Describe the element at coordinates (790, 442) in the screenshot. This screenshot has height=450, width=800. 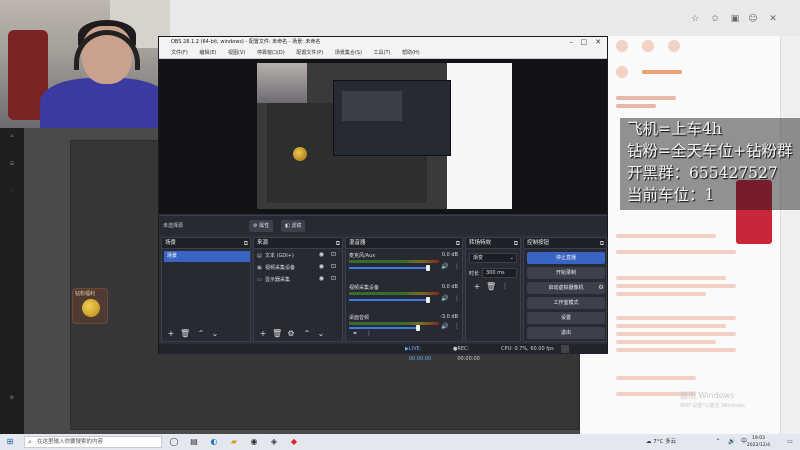
I see `notifications-icon: ▭` at that location.